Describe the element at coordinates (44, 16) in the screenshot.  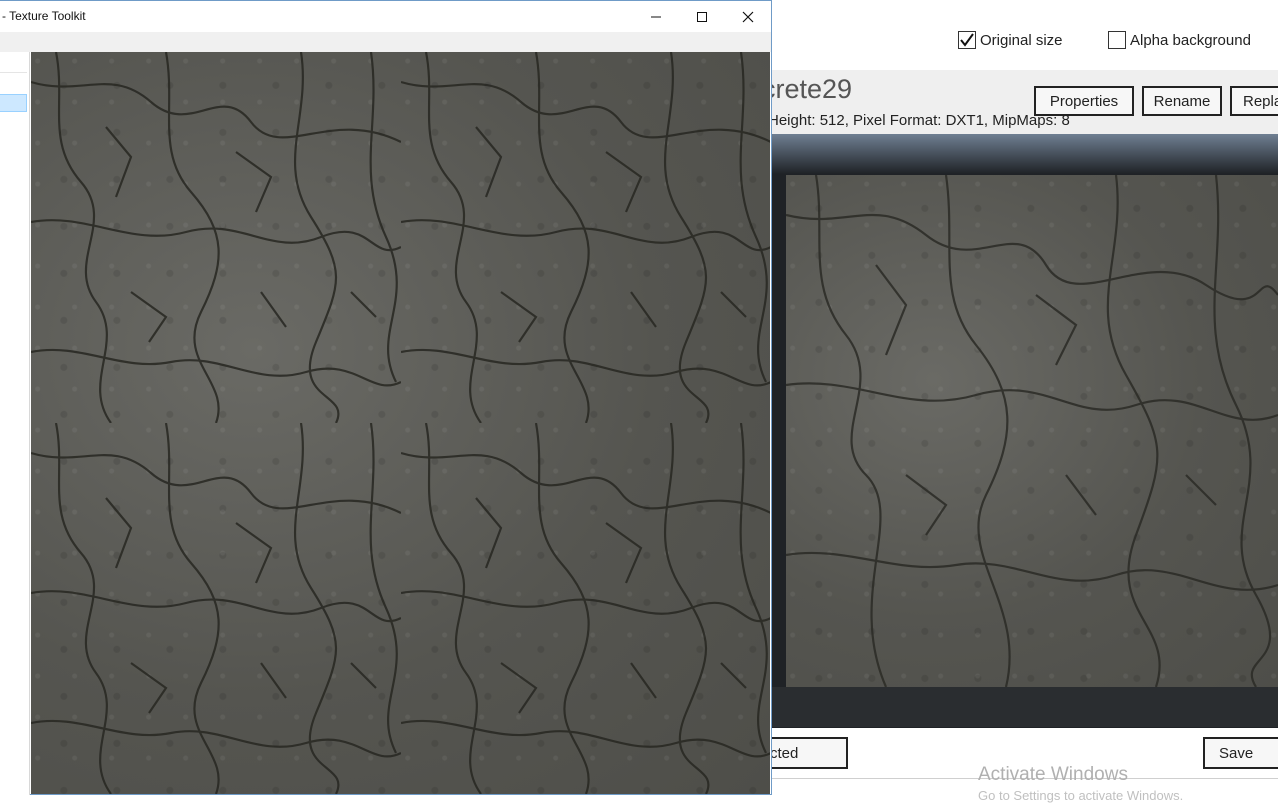
I see `window-title: - Texture Toolkit` at that location.